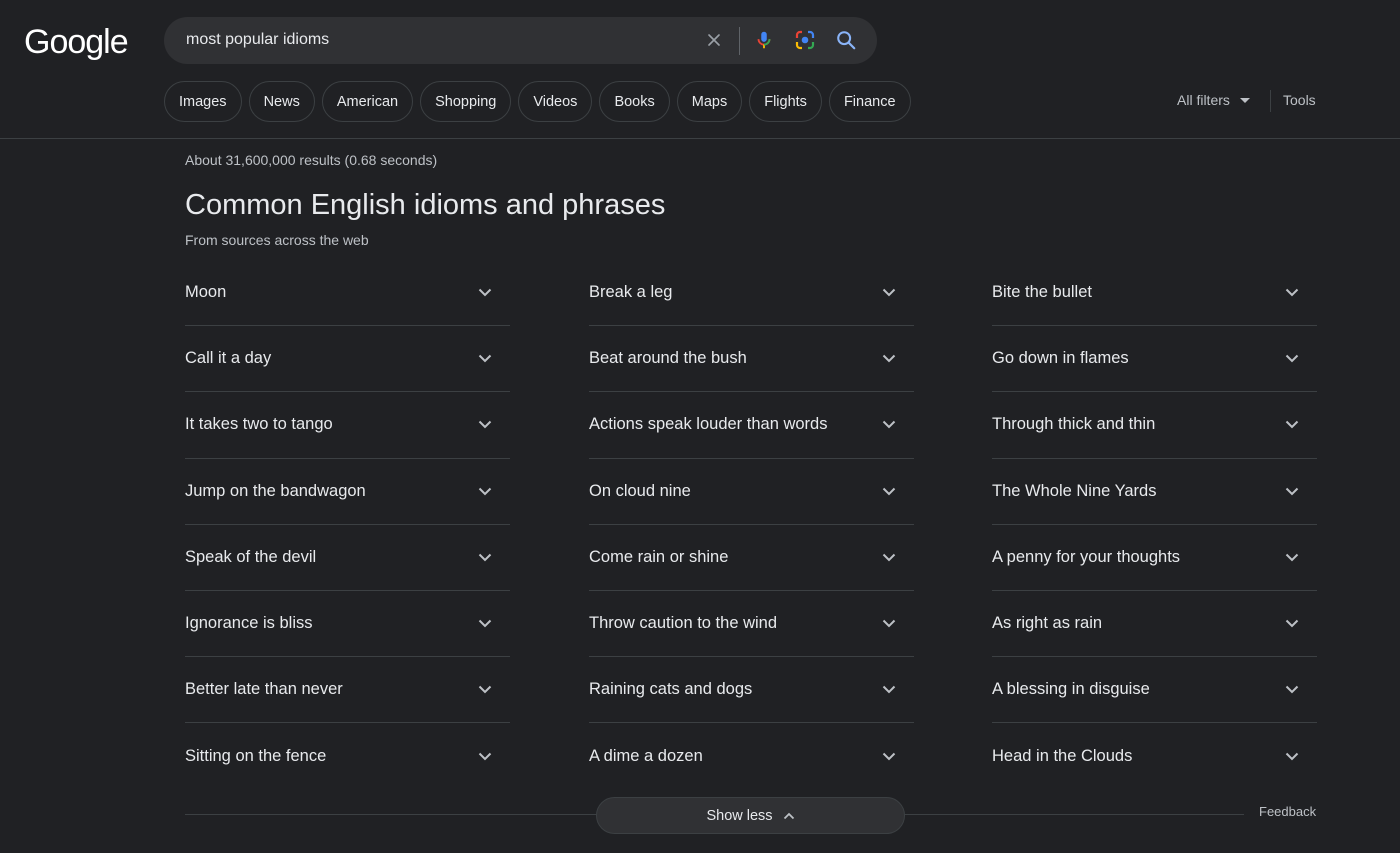 The height and width of the screenshot is (853, 1400). What do you see at coordinates (1074, 424) in the screenshot?
I see `idiom-label: Through thick and thin` at bounding box center [1074, 424].